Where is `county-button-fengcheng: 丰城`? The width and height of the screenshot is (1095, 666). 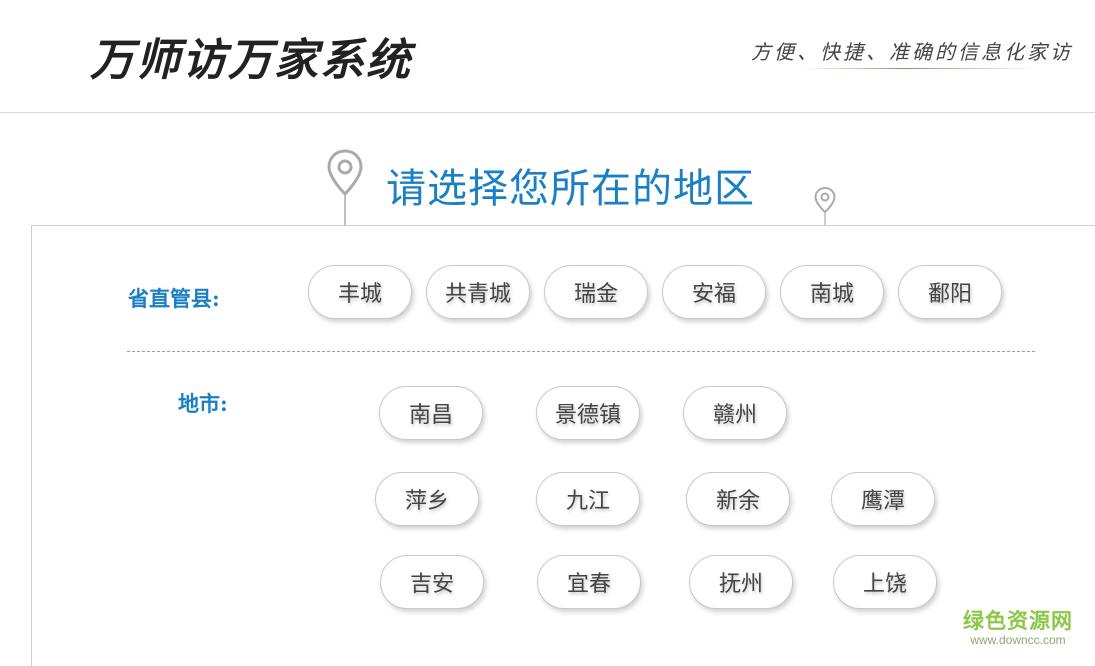
county-button-fengcheng: 丰城 is located at coordinates (360, 292).